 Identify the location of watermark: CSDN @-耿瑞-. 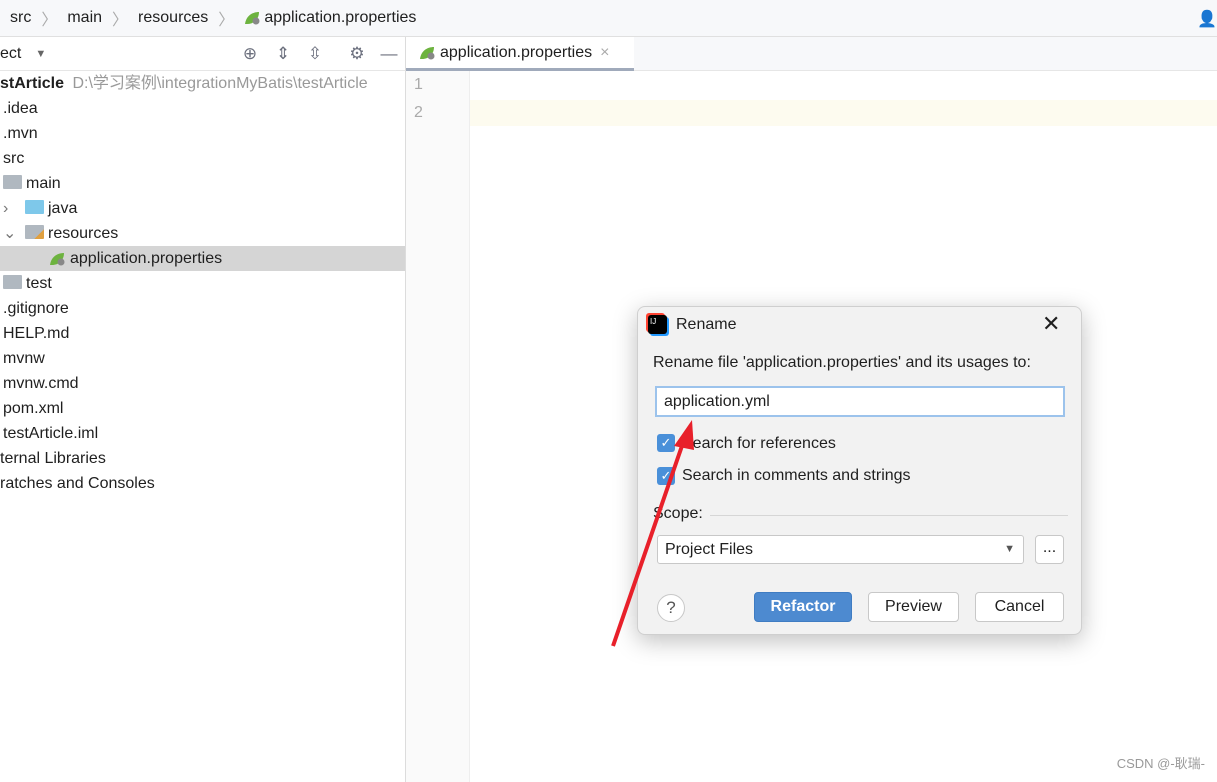
(1160, 763).